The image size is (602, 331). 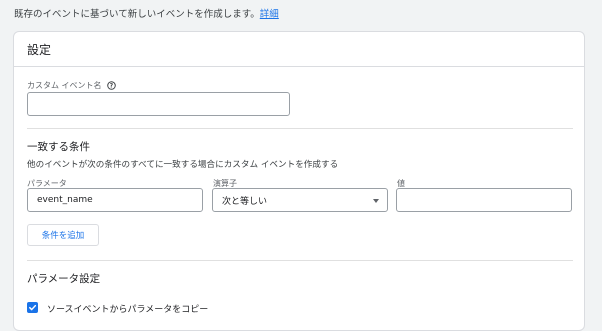 I want to click on add-condition-button-label: 条件を追加, so click(x=63, y=236).